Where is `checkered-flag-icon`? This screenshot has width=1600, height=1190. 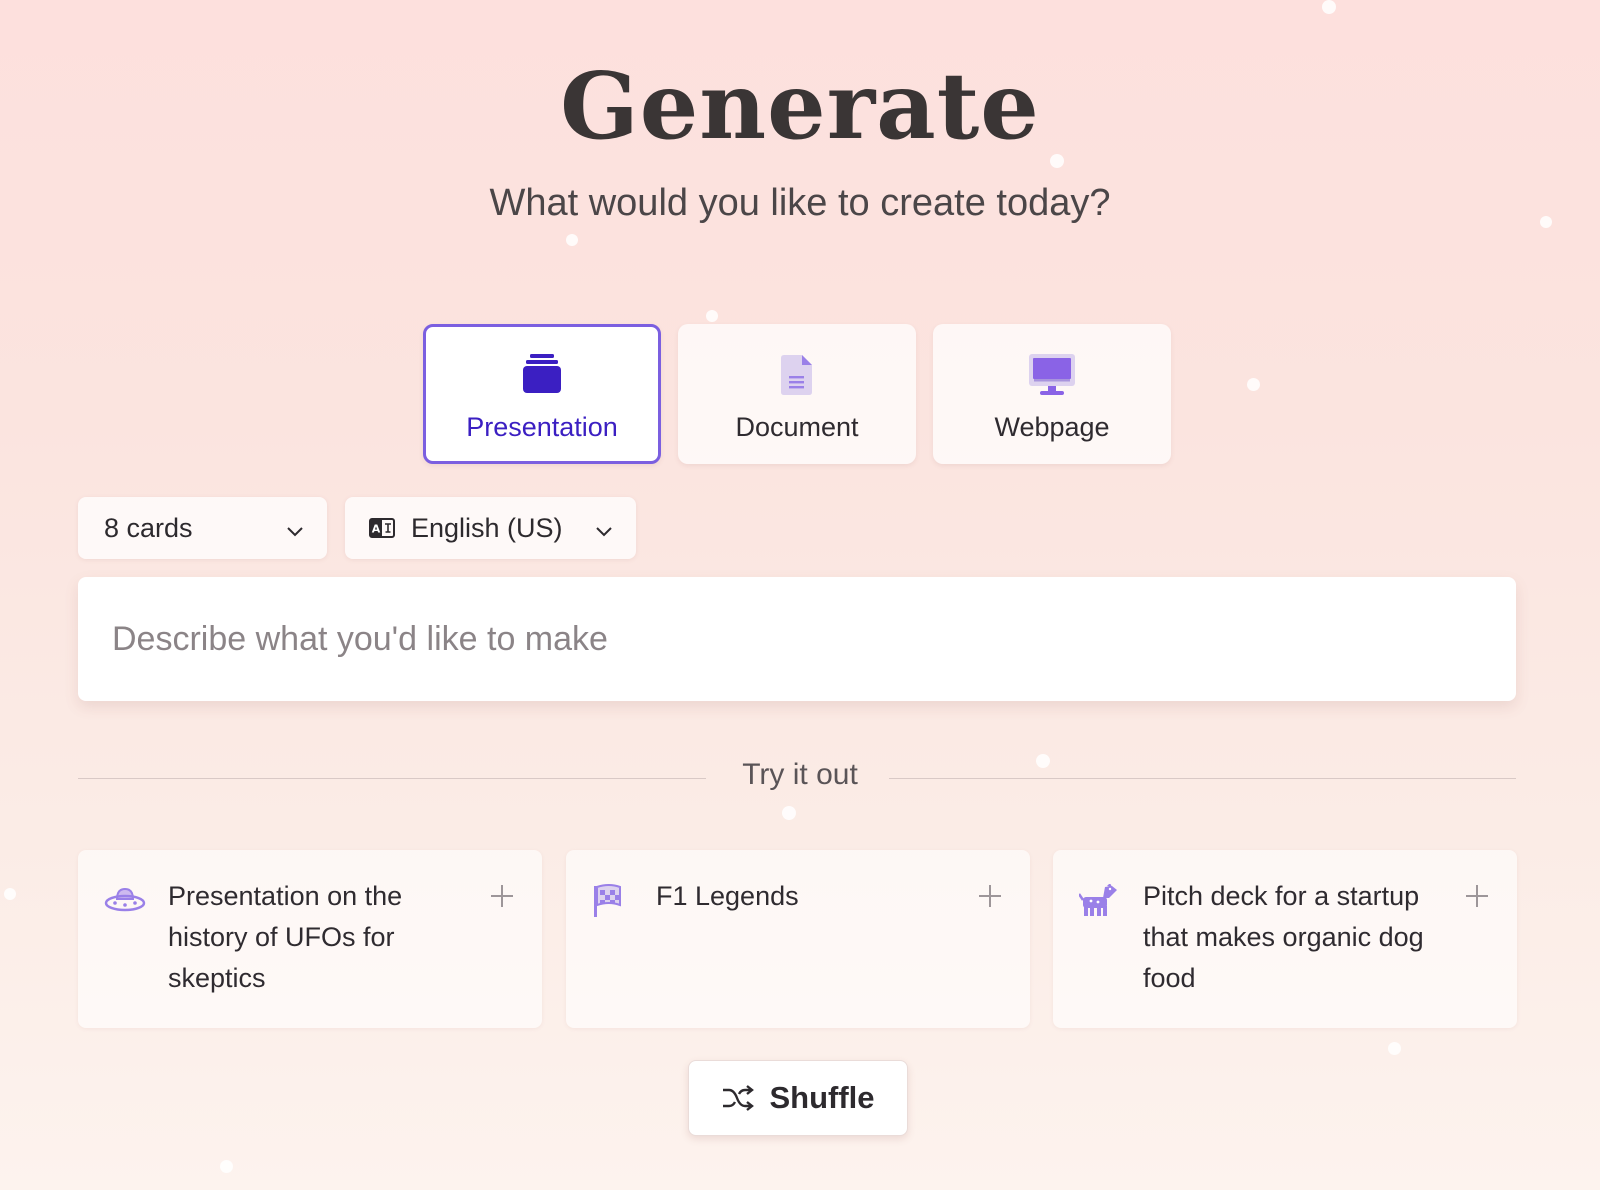 checkered-flag-icon is located at coordinates (613, 901).